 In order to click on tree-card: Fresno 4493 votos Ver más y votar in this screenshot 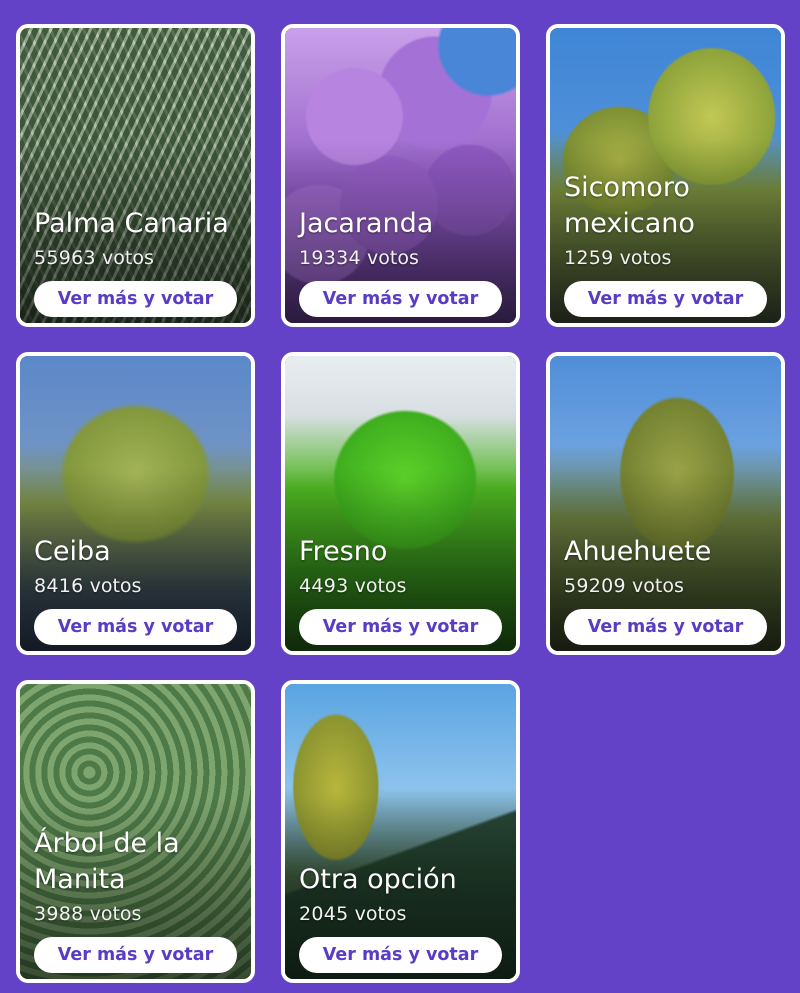, I will do `click(400, 503)`.